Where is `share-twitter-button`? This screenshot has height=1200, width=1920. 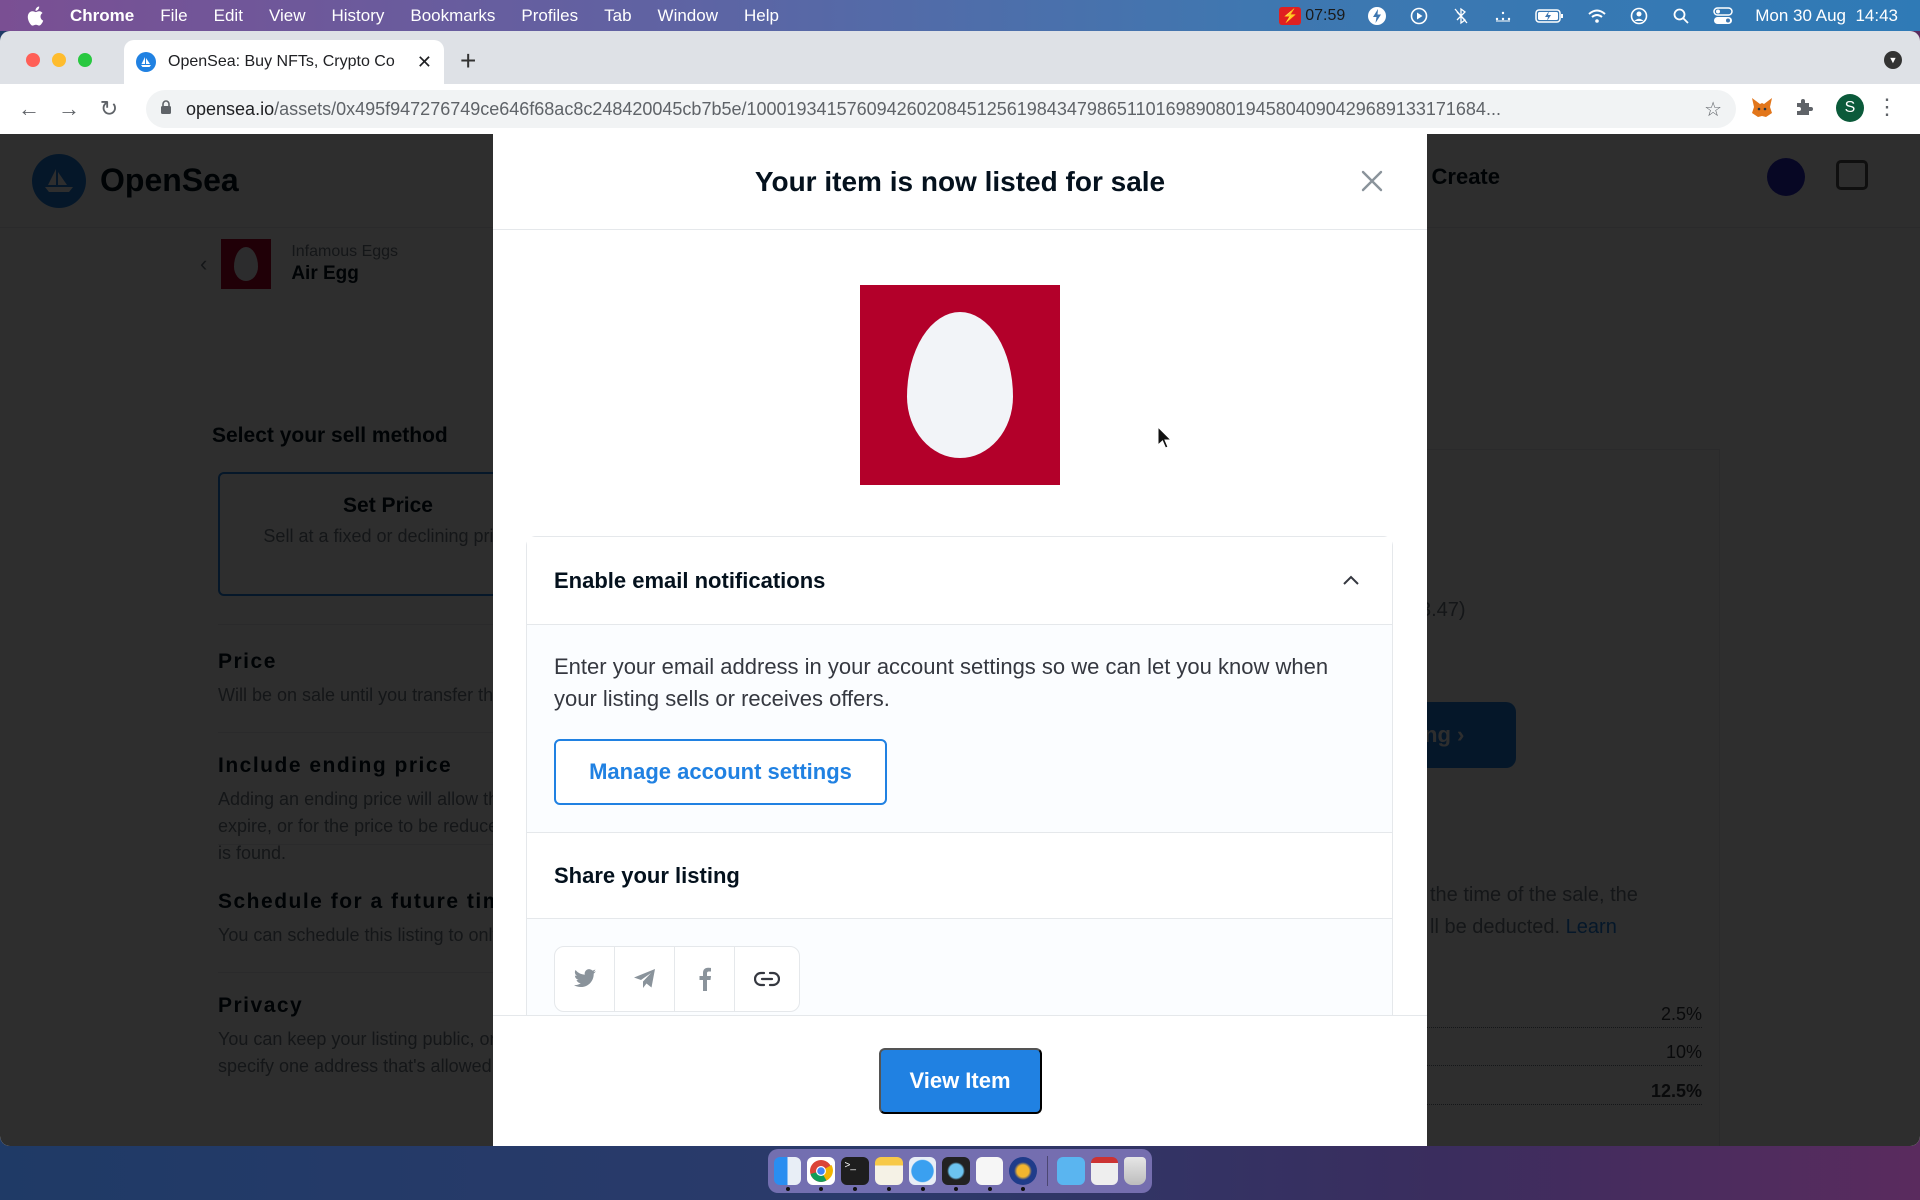
share-twitter-button is located at coordinates (585, 979).